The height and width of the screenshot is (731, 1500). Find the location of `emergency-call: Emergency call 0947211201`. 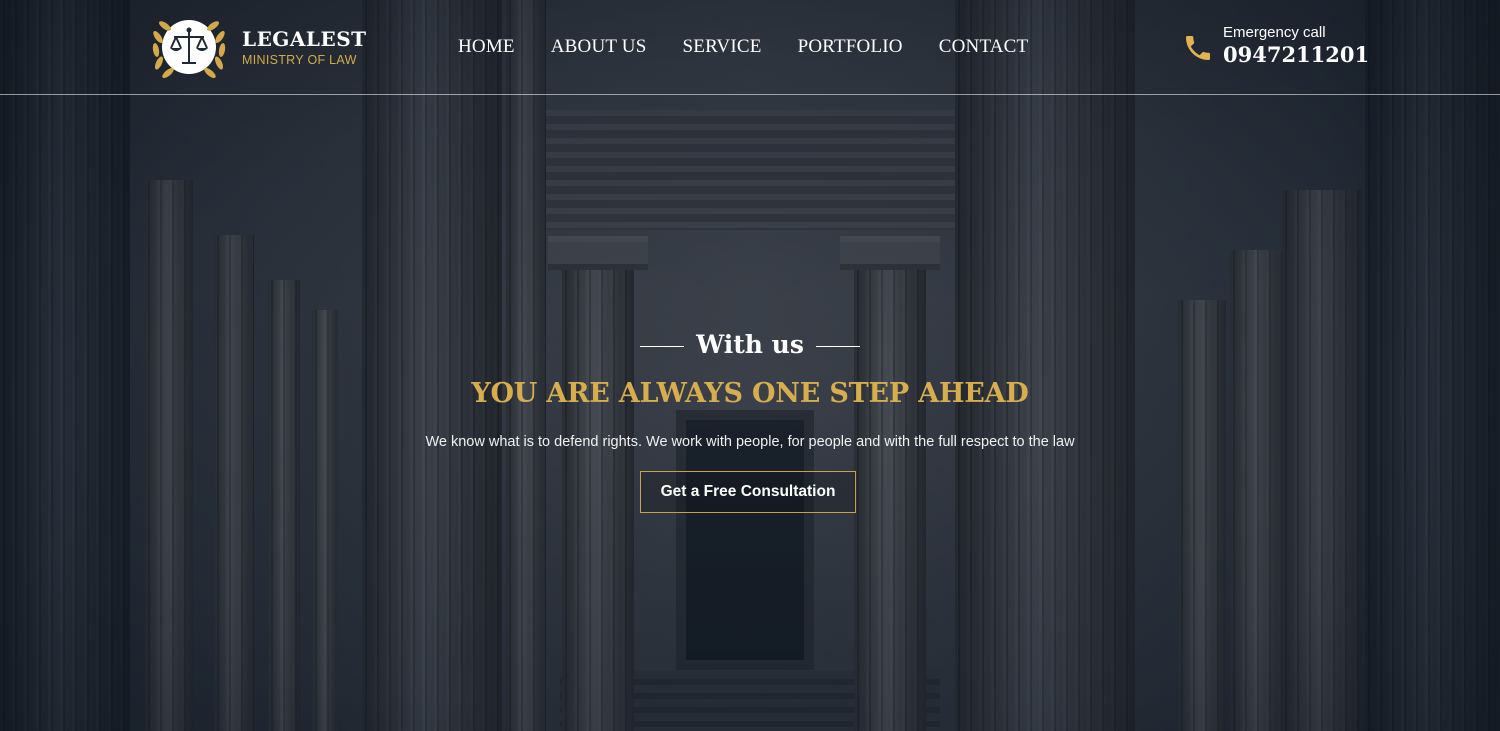

emergency-call: Emergency call 0947211201 is located at coordinates (1275, 45).